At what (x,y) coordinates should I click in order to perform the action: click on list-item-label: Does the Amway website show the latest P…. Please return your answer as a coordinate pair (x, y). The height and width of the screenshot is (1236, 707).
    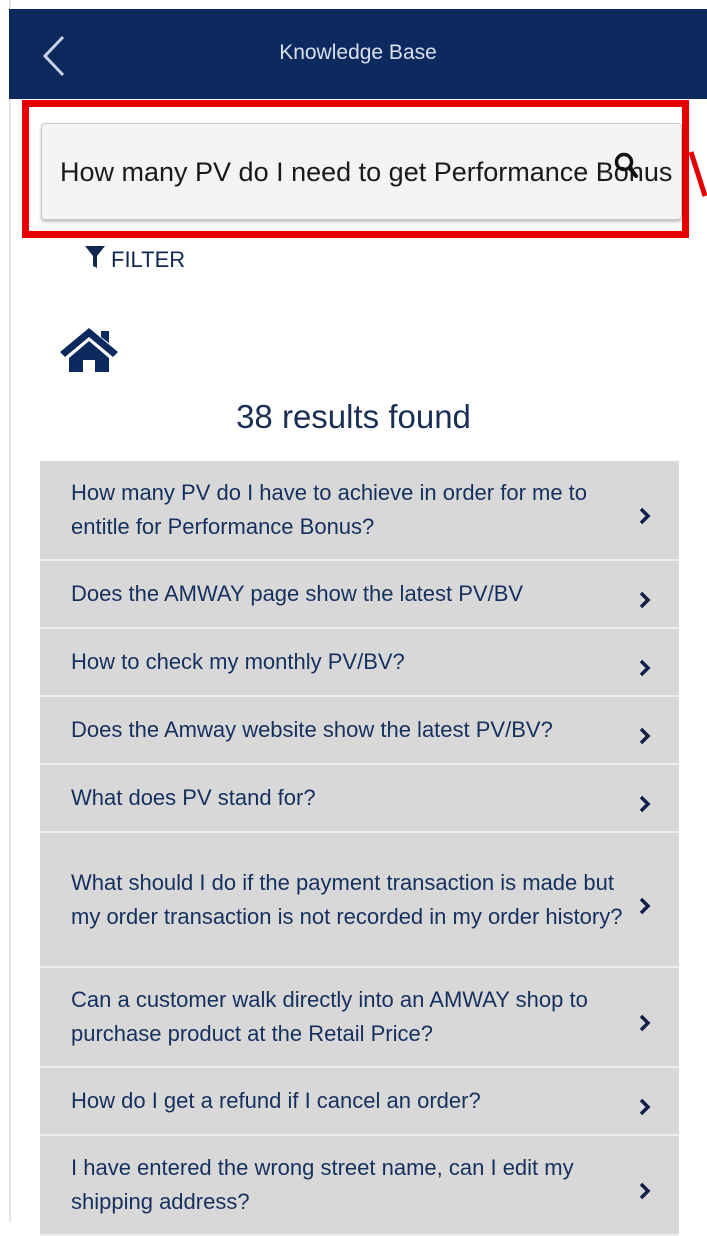
    Looking at the image, I should click on (312, 729).